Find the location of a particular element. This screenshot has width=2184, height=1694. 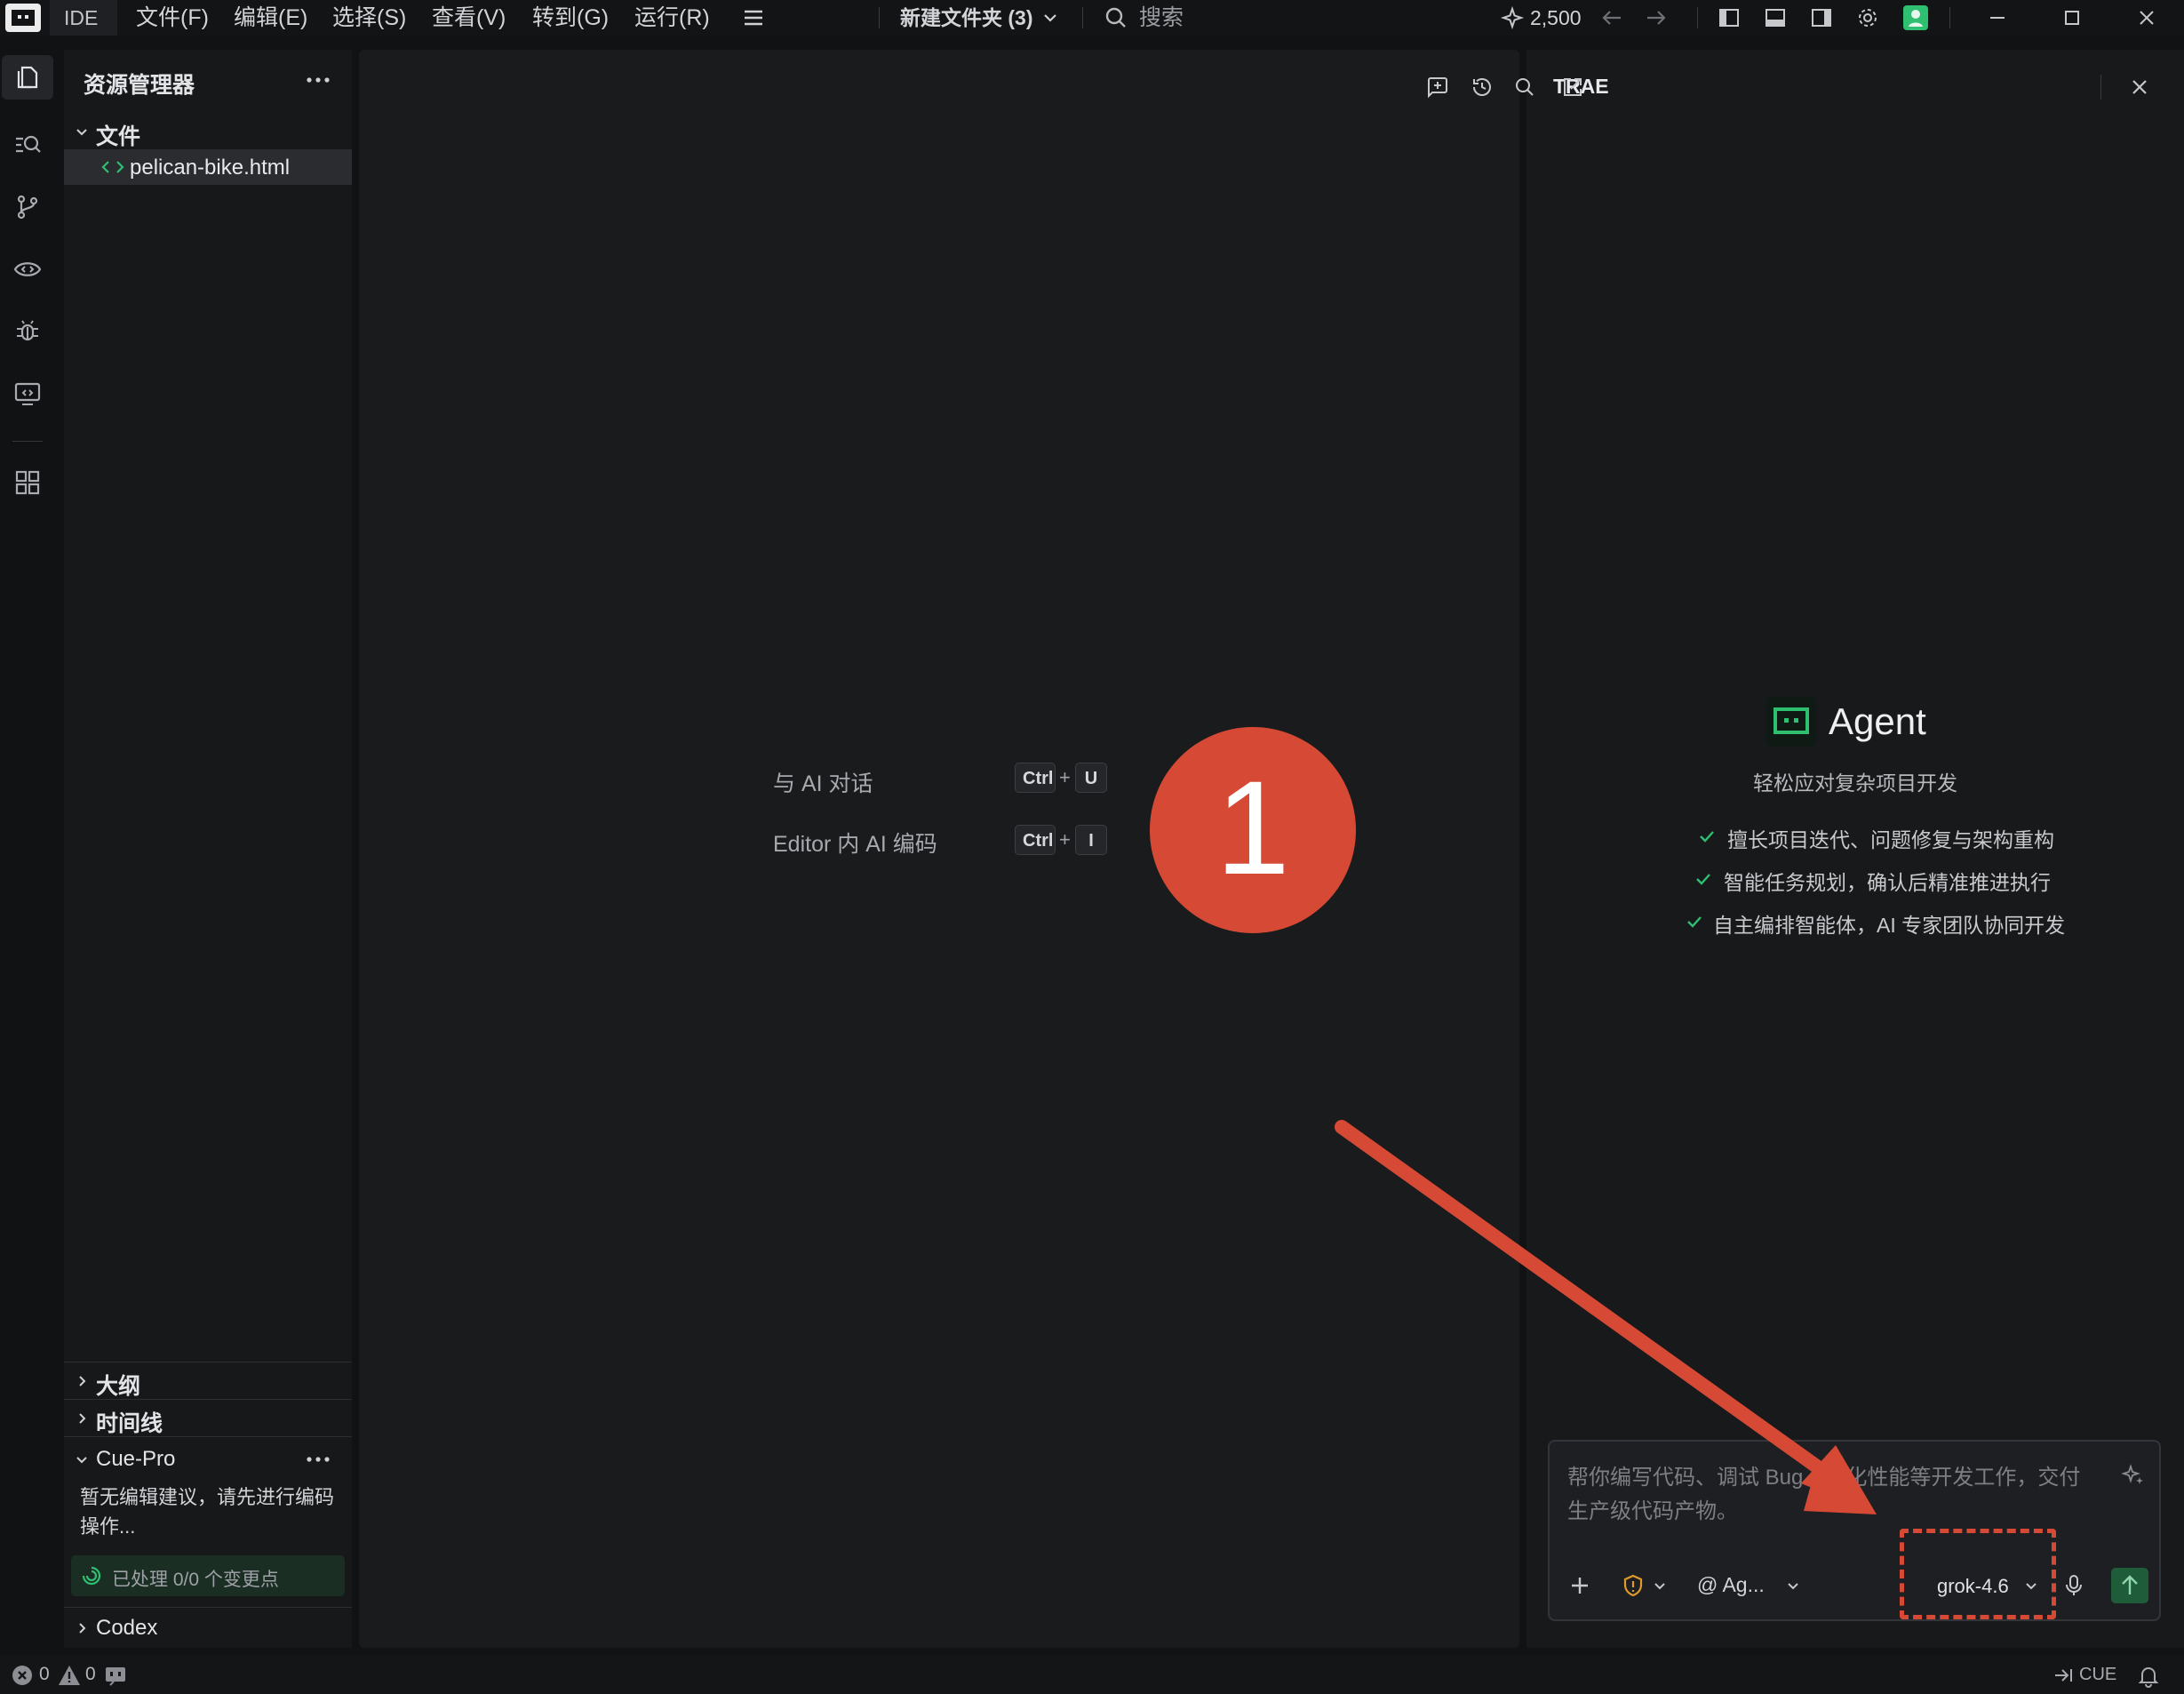

toggle-panel-icon is located at coordinates (1775, 18).